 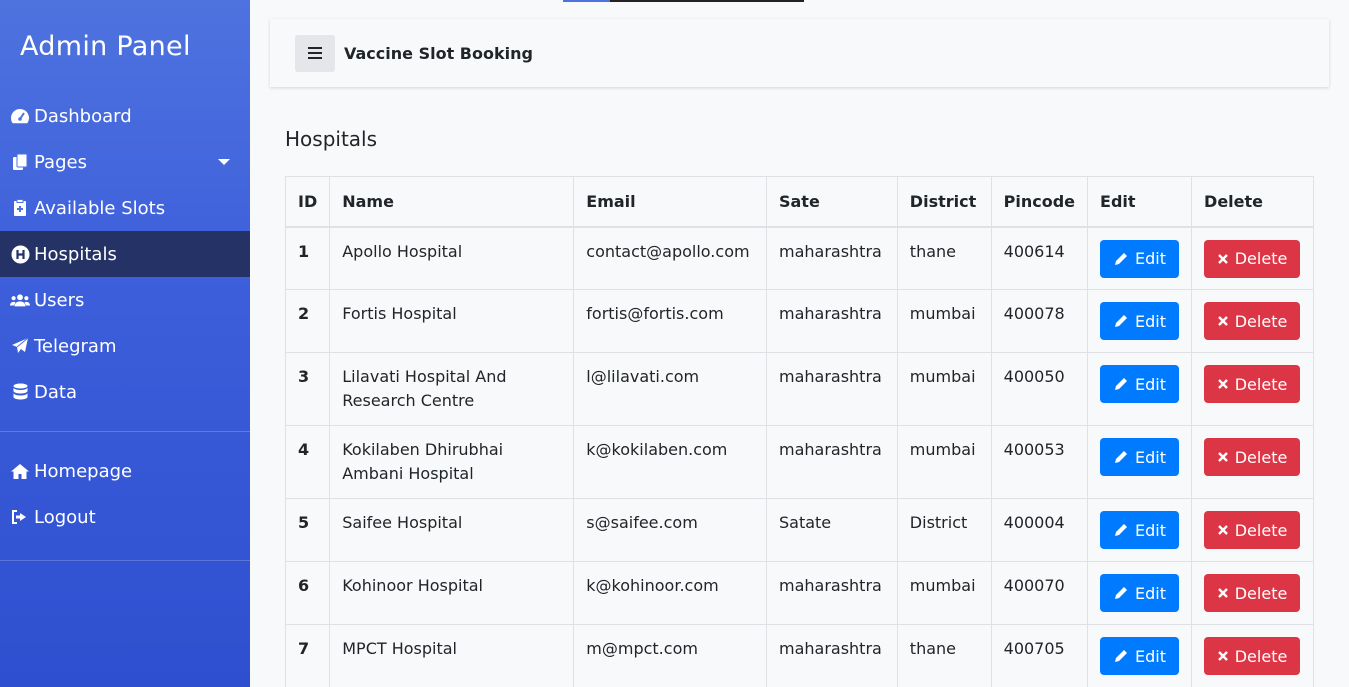 What do you see at coordinates (60, 162) in the screenshot?
I see `sidebar-item-label: Pages` at bounding box center [60, 162].